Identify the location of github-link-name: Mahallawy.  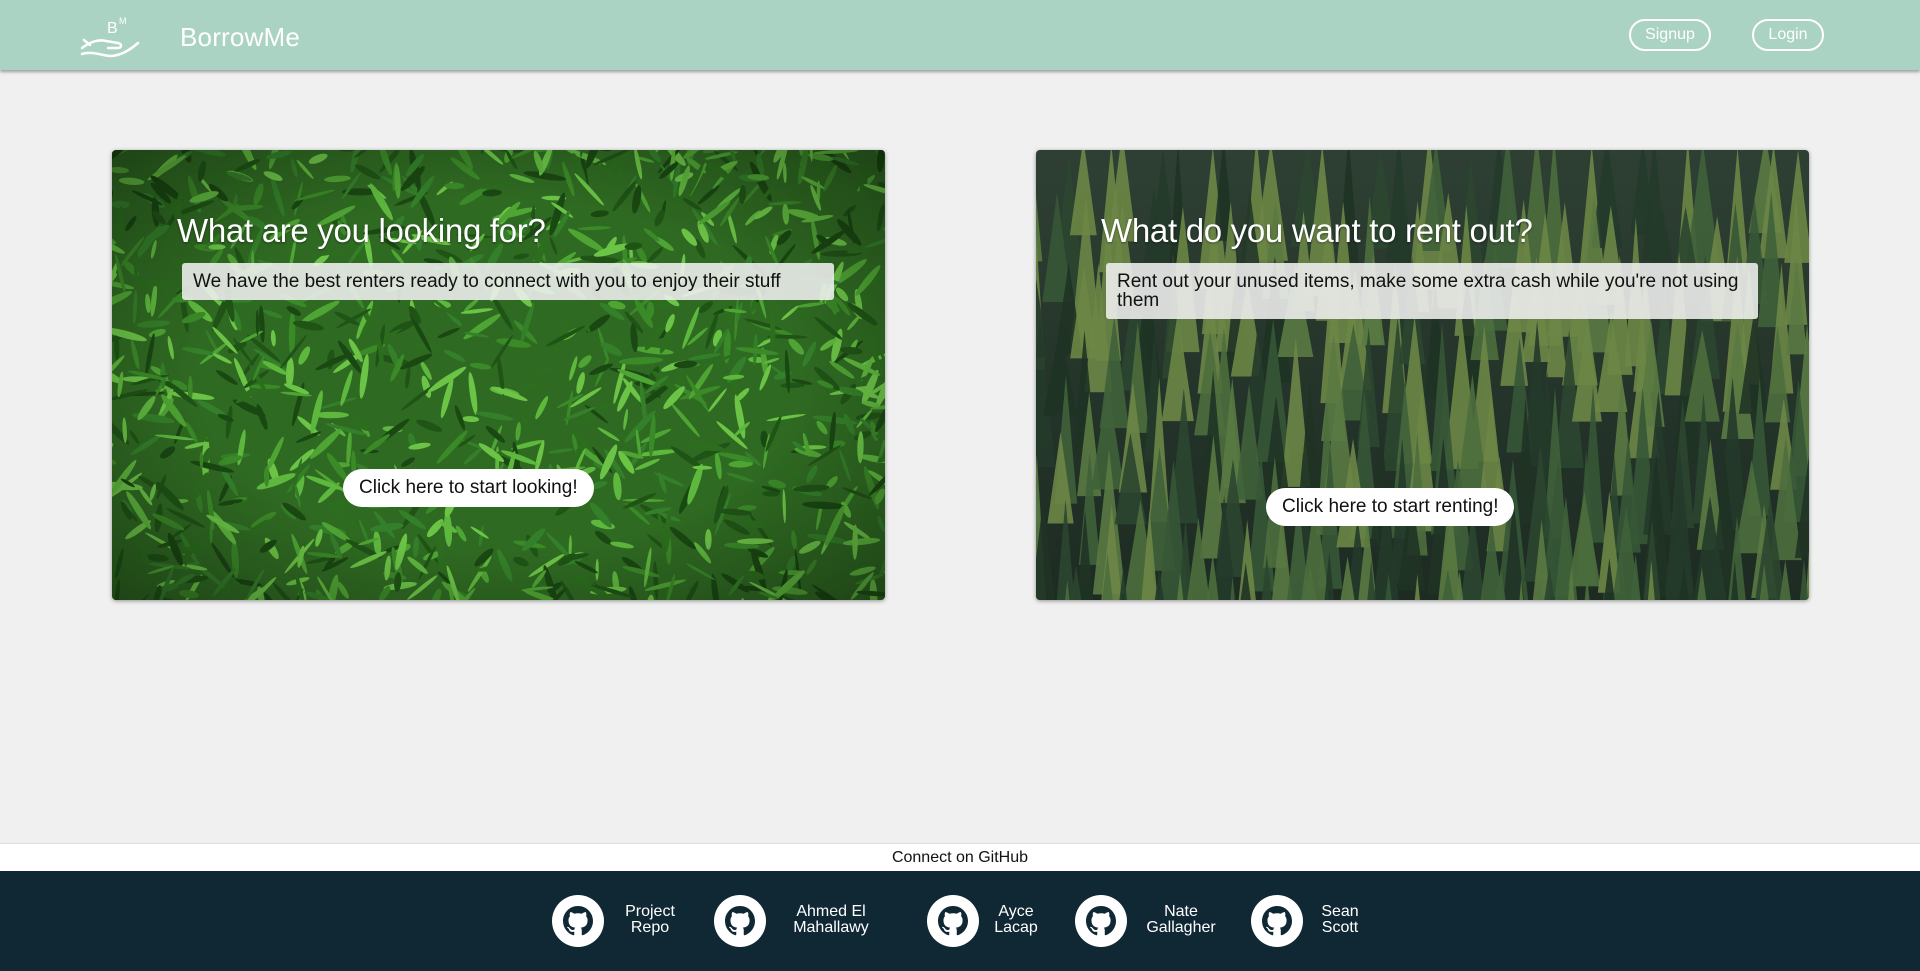
(831, 927).